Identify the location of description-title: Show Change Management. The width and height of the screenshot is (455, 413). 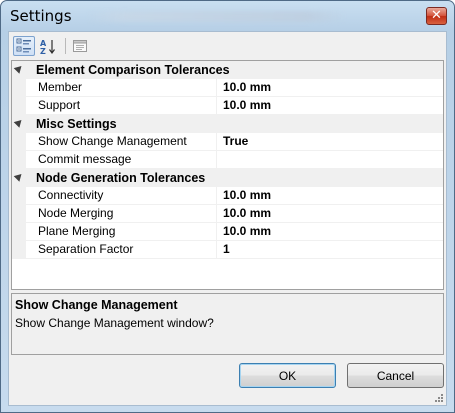
(96, 305).